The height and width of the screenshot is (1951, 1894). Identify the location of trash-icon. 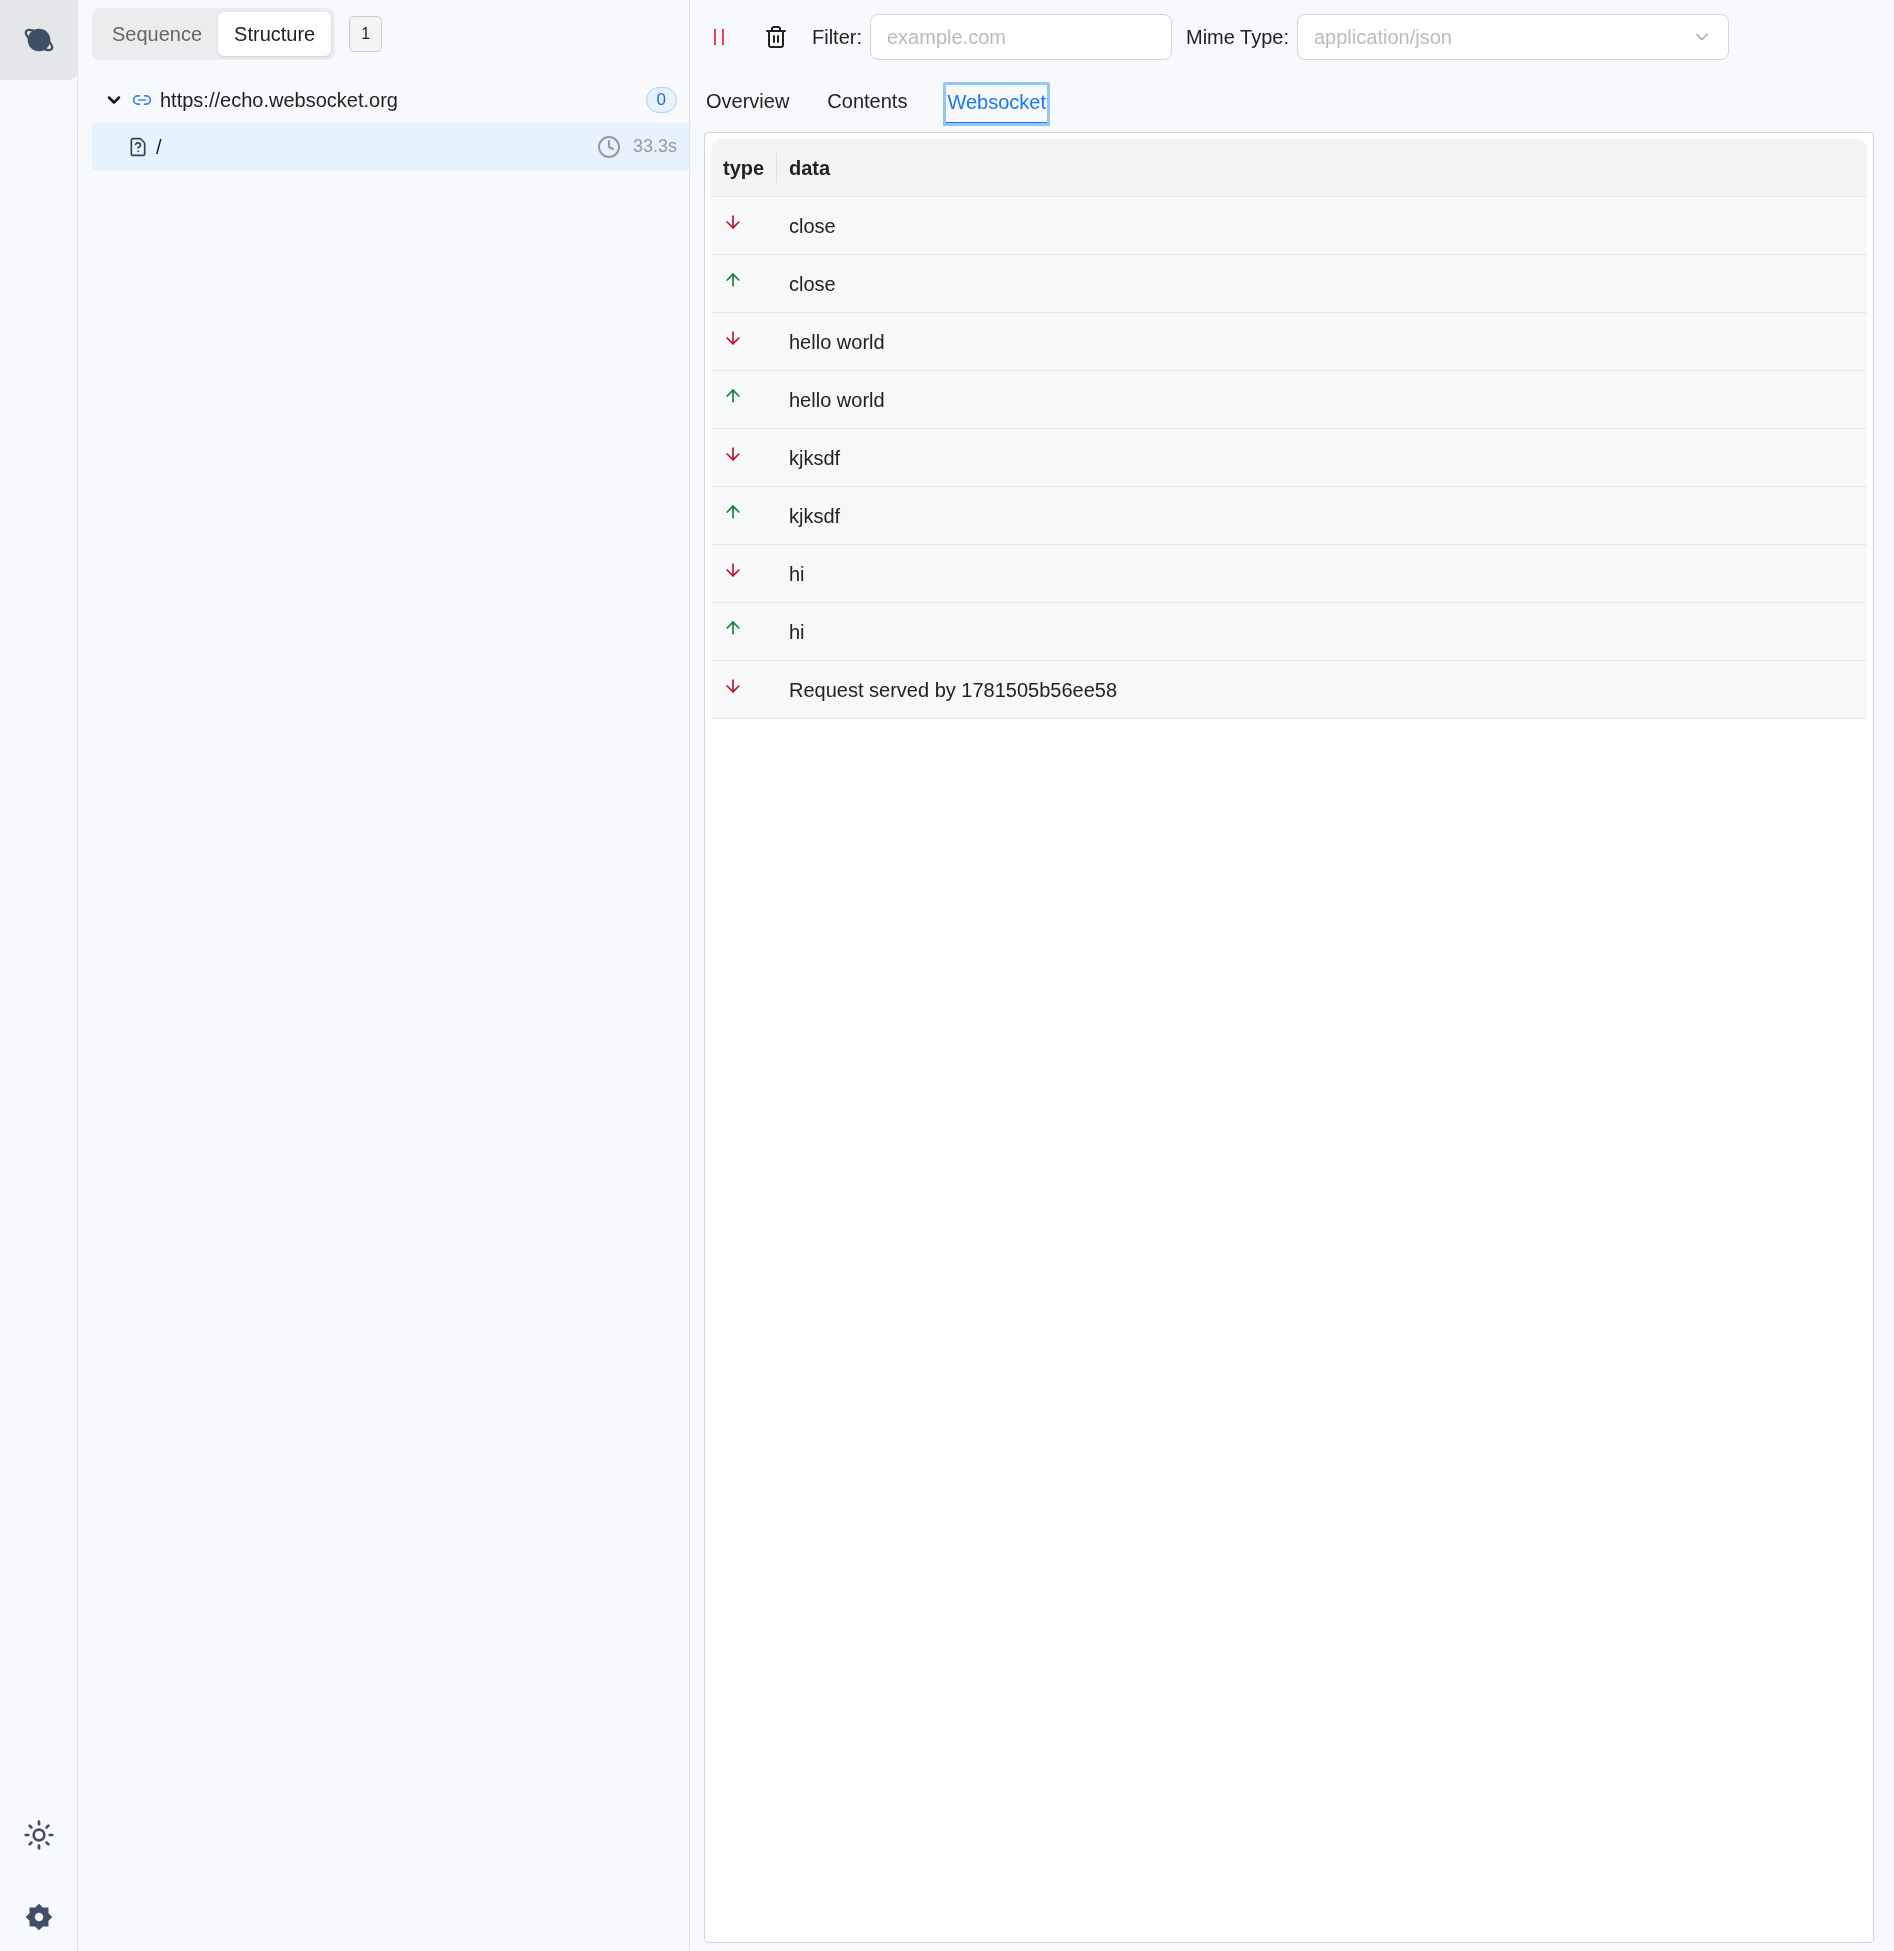
(776, 37).